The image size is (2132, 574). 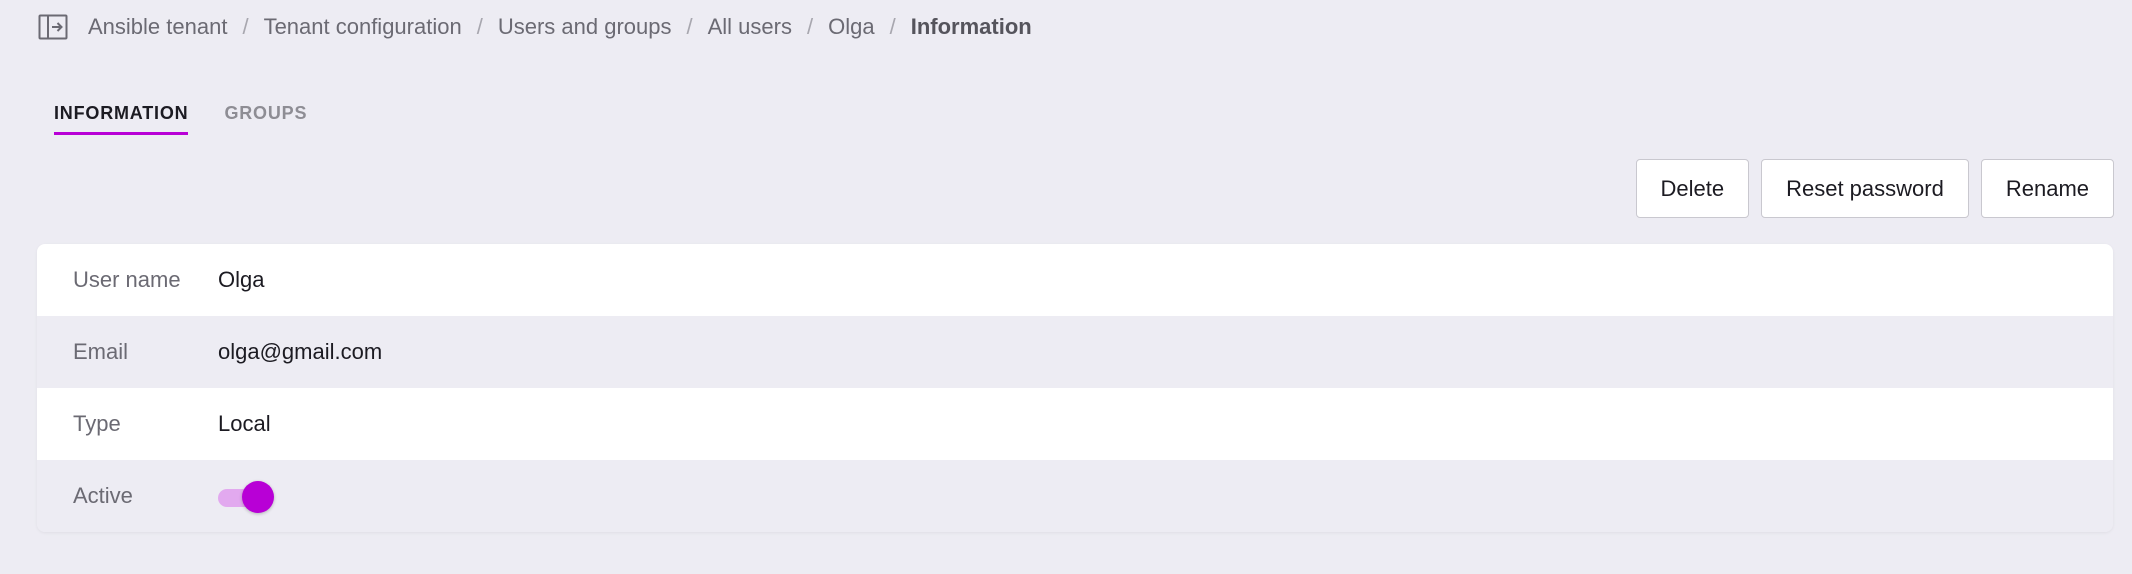 What do you see at coordinates (53, 27) in the screenshot?
I see `sidebar-toggle-icon` at bounding box center [53, 27].